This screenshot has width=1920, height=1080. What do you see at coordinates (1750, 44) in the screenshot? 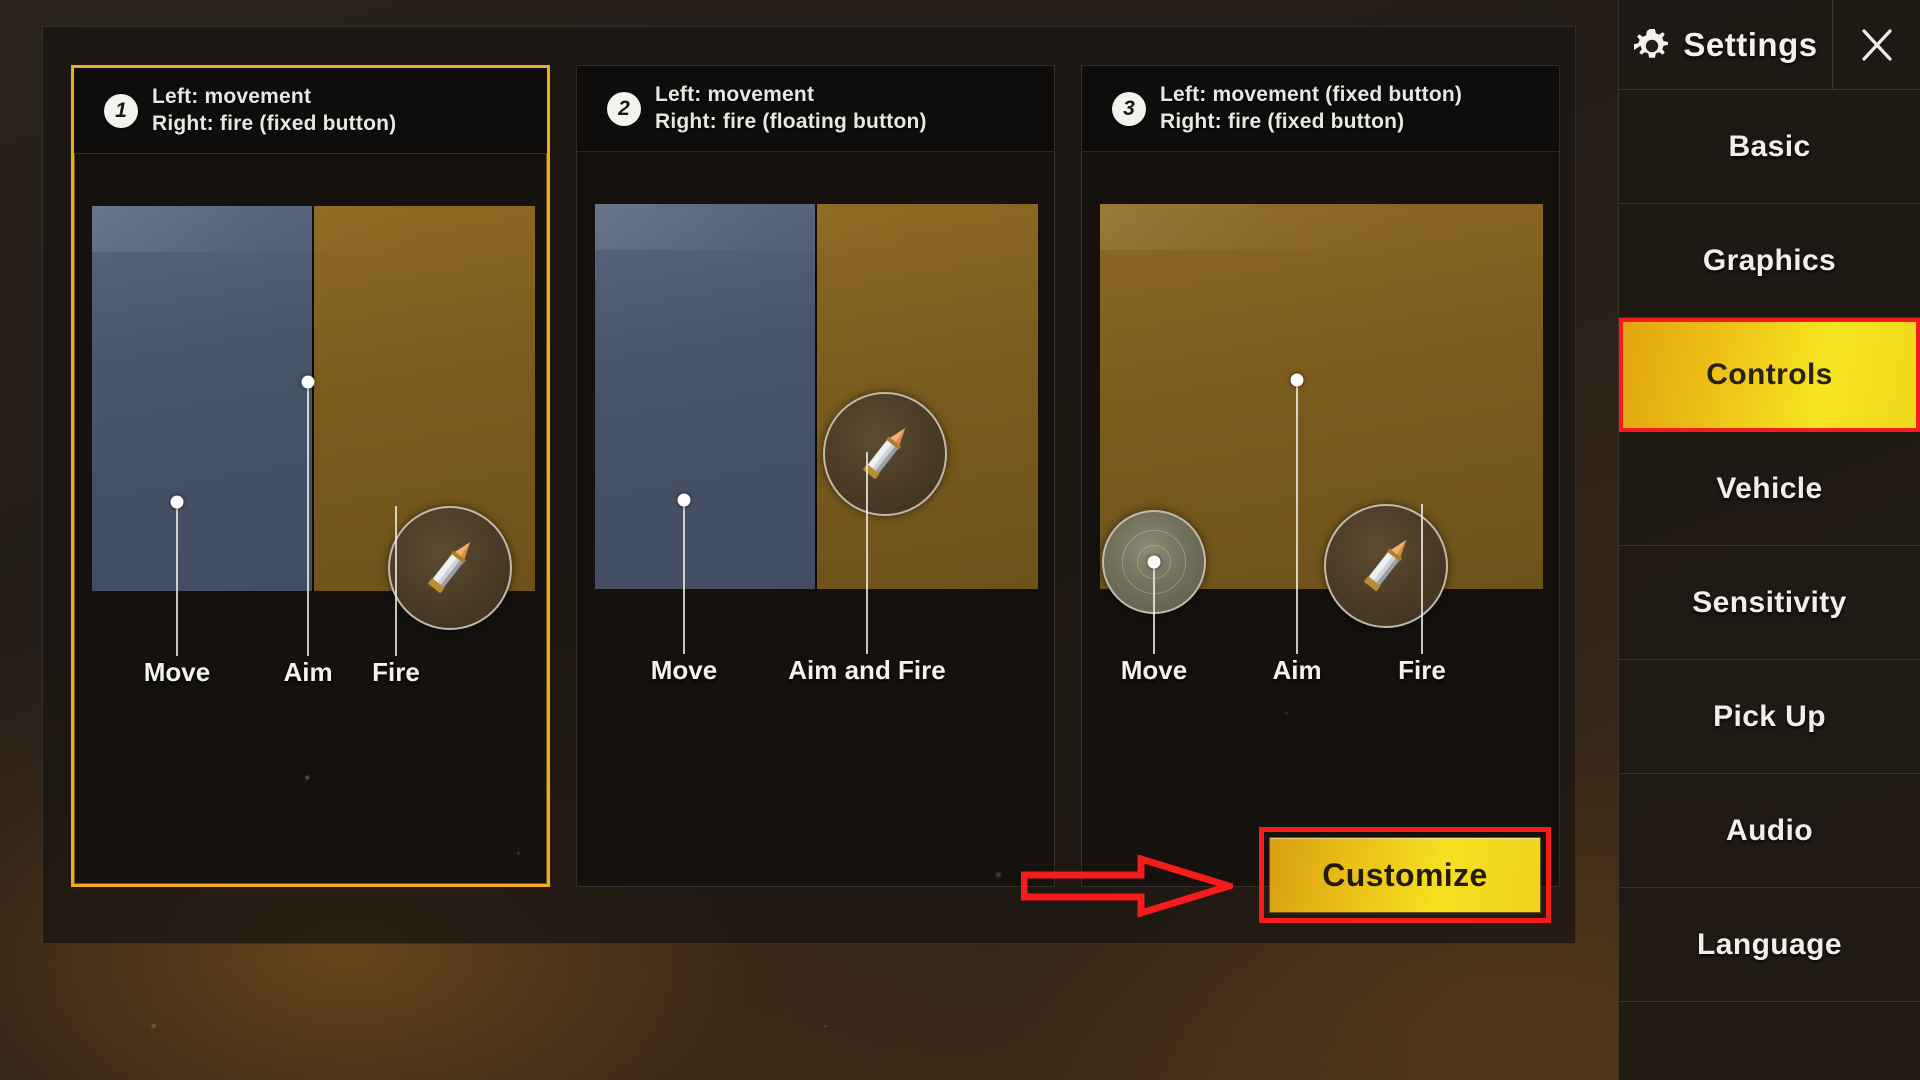
I see `sidebar-title: Settings` at bounding box center [1750, 44].